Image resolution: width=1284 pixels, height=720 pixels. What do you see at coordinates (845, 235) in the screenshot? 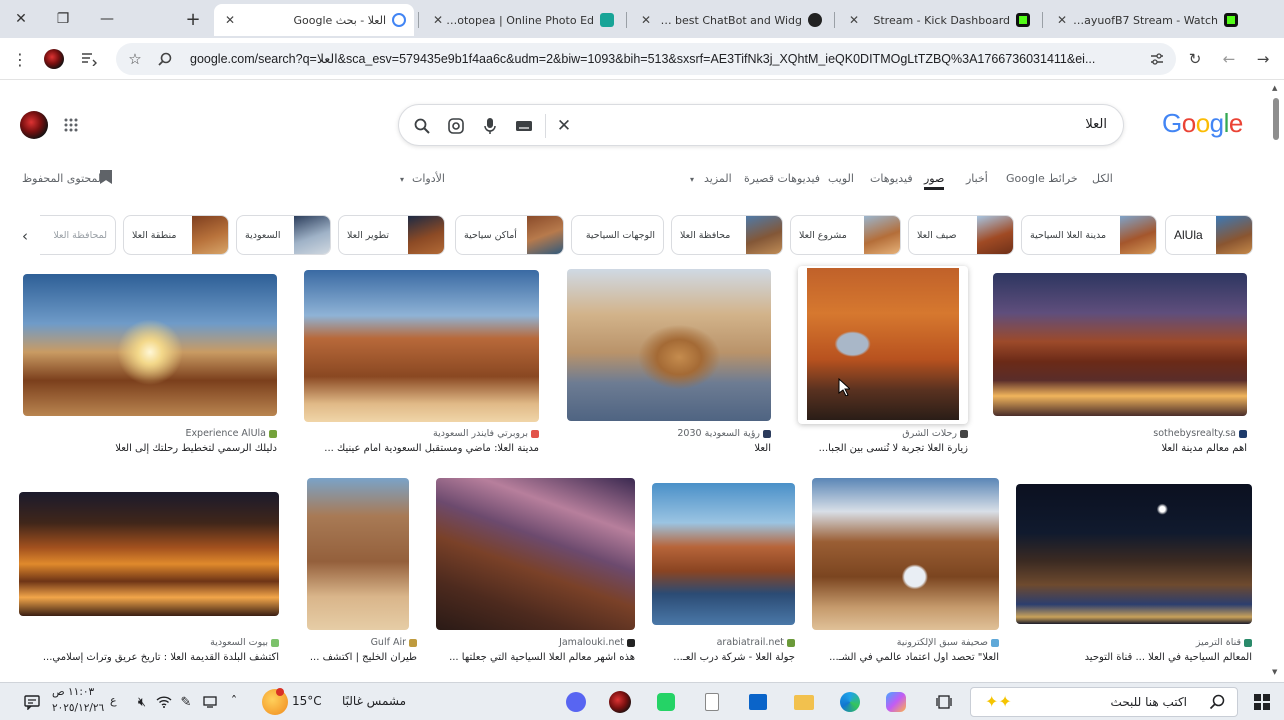
I see `chip-alula-project: مشروع العلا` at bounding box center [845, 235].